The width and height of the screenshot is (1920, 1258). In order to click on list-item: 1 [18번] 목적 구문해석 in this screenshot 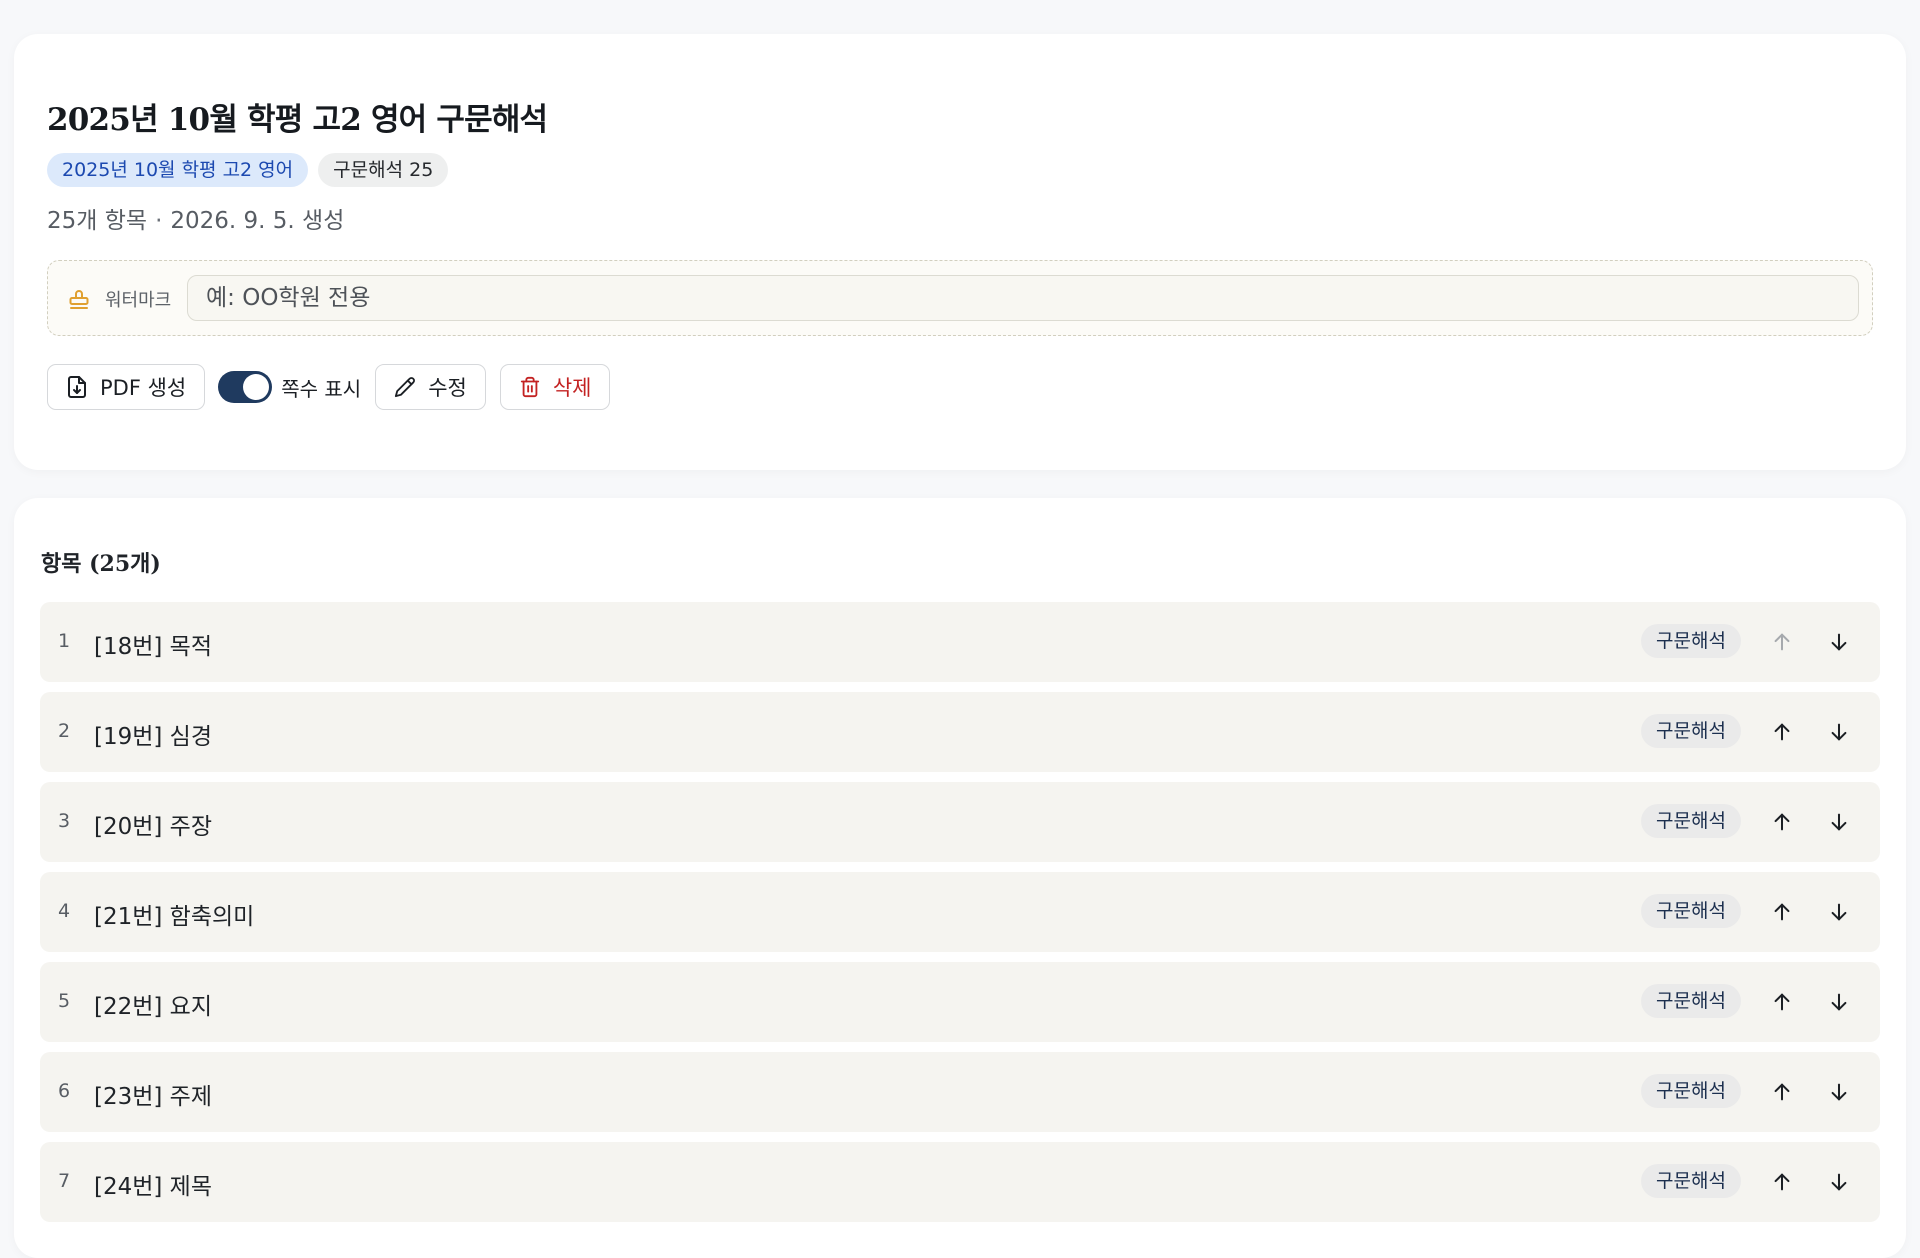, I will do `click(960, 642)`.